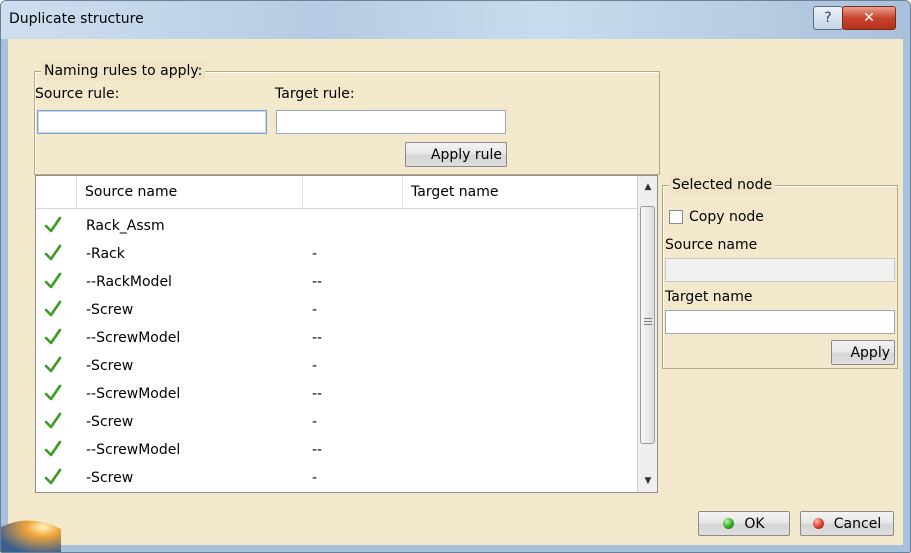 This screenshot has width=911, height=553. I want to click on cancel-label: Cancel, so click(857, 523).